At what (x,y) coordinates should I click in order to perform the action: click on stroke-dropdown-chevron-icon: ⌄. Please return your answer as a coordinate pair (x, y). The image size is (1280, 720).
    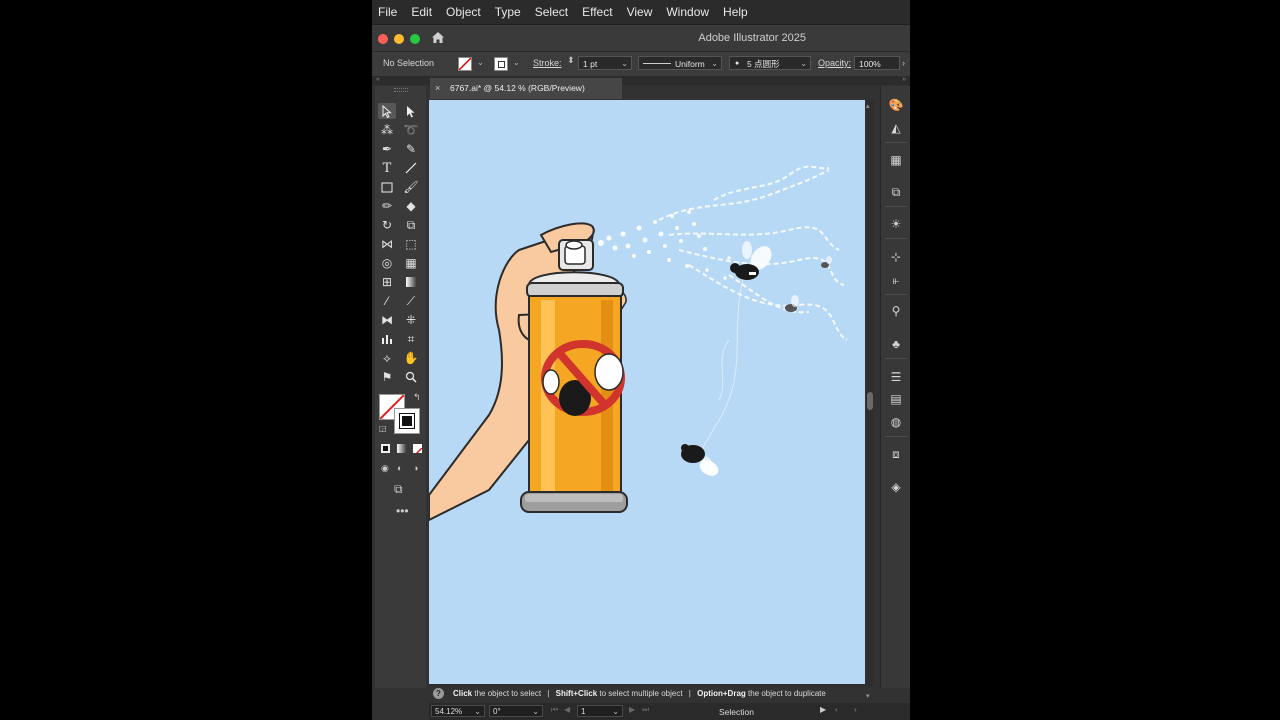
    Looking at the image, I should click on (516, 62).